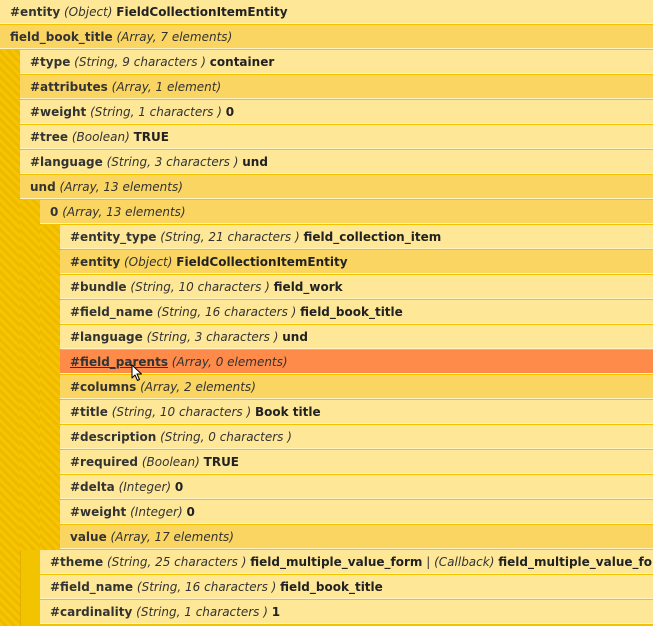 The image size is (653, 626). Describe the element at coordinates (356, 387) in the screenshot. I see `dump-row-columns: #columns (Array, 2 elements)` at that location.